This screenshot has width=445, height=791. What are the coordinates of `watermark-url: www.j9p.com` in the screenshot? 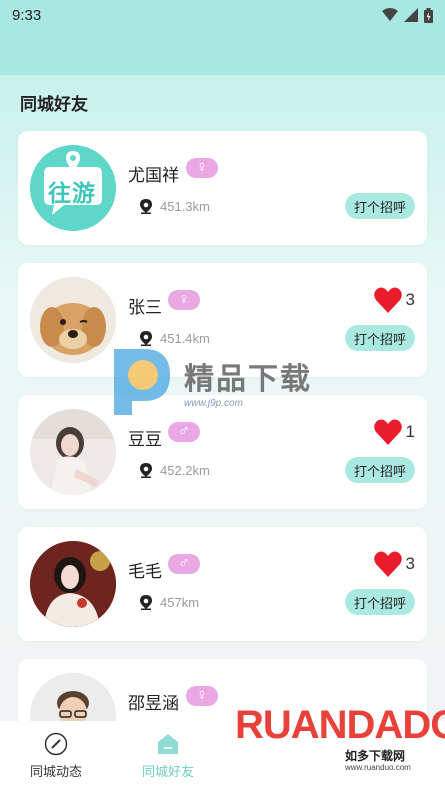 It's located at (213, 403).